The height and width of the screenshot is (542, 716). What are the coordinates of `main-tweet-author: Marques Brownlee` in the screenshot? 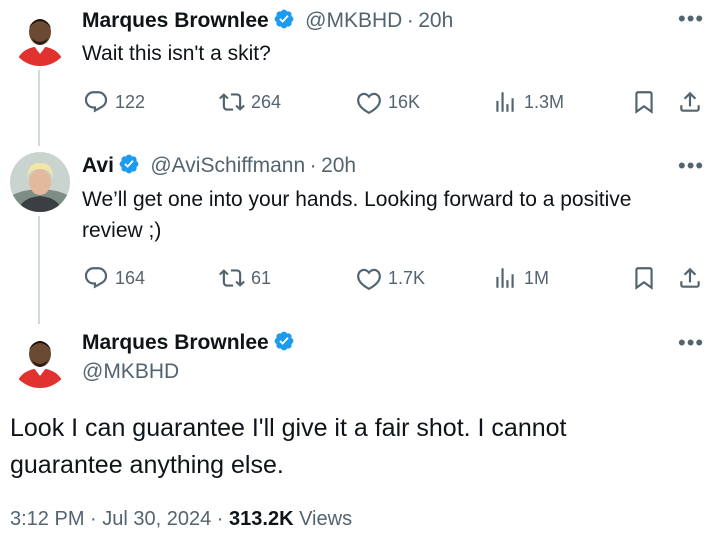 It's located at (188, 342).